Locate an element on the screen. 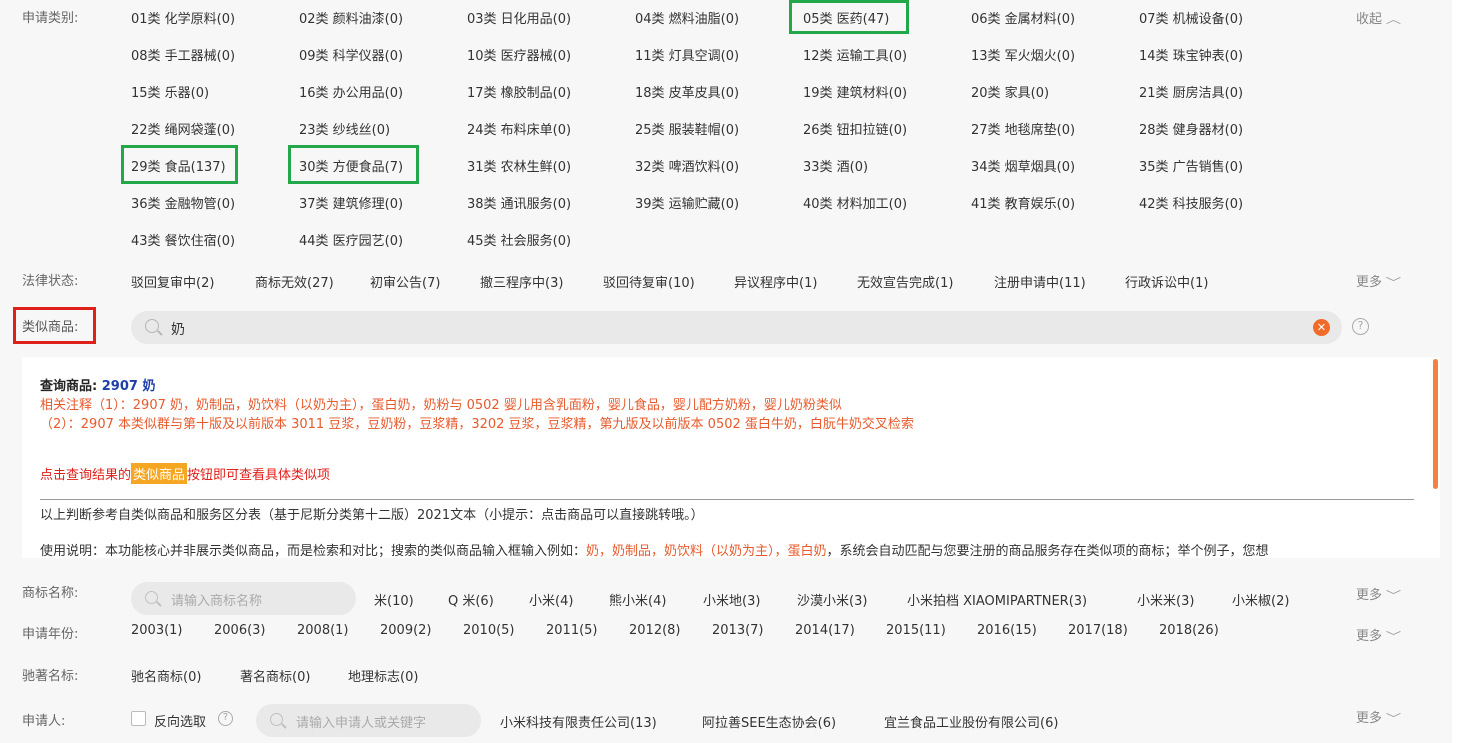  category-option: 03类 日化用品(0) is located at coordinates (519, 17).